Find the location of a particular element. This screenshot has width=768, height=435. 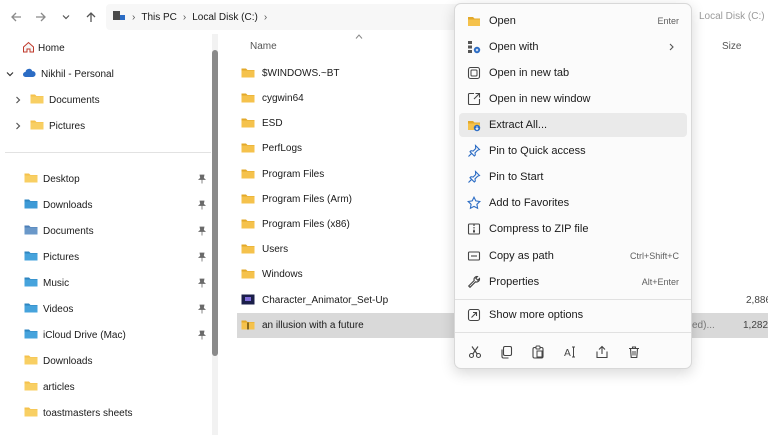

paste-icon is located at coordinates (538, 352).